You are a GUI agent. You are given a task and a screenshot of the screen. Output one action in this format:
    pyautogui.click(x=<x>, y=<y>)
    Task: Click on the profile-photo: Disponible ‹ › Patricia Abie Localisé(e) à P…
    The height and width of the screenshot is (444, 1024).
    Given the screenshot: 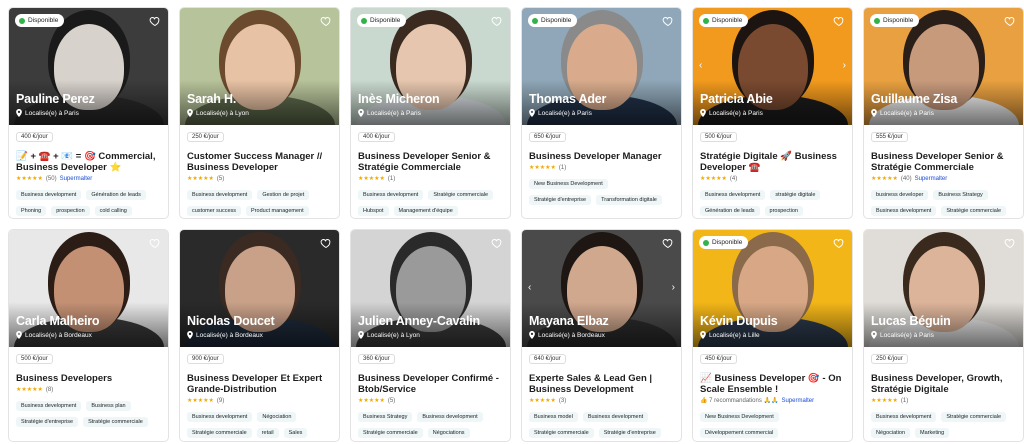 What is the action you would take?
    pyautogui.click(x=772, y=66)
    